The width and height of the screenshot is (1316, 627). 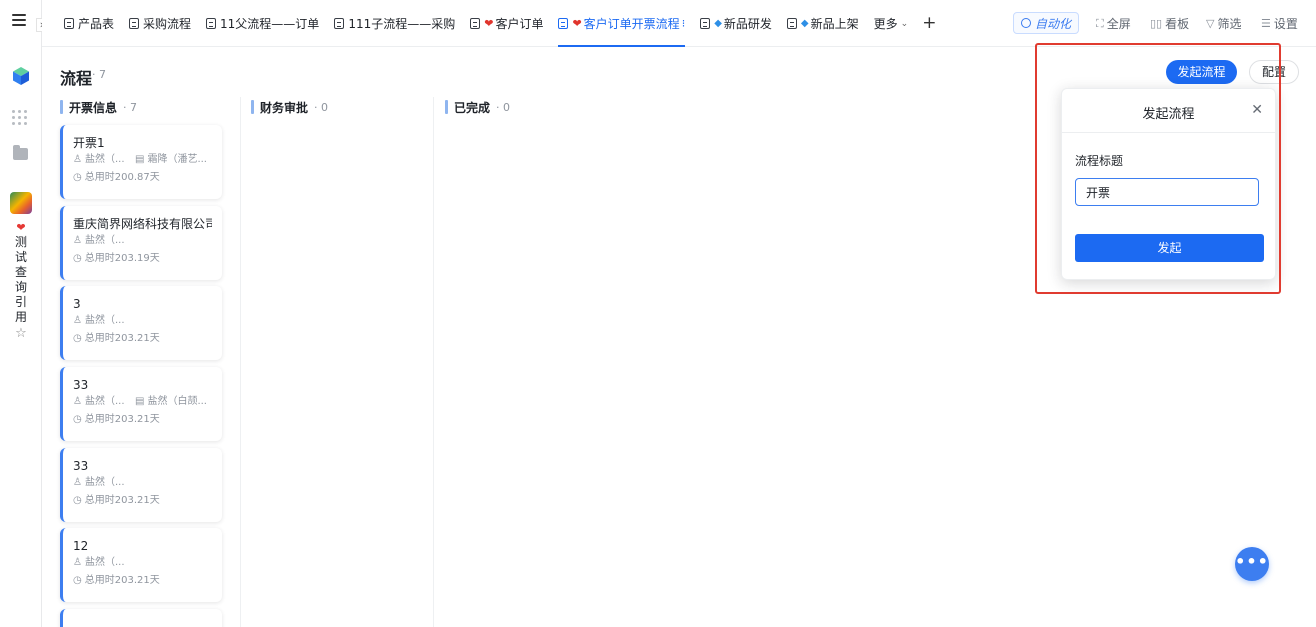 I want to click on tab-customer-order-invoice-flow: ❤ 客户订单开票流程 ⁝, so click(x=621, y=23).